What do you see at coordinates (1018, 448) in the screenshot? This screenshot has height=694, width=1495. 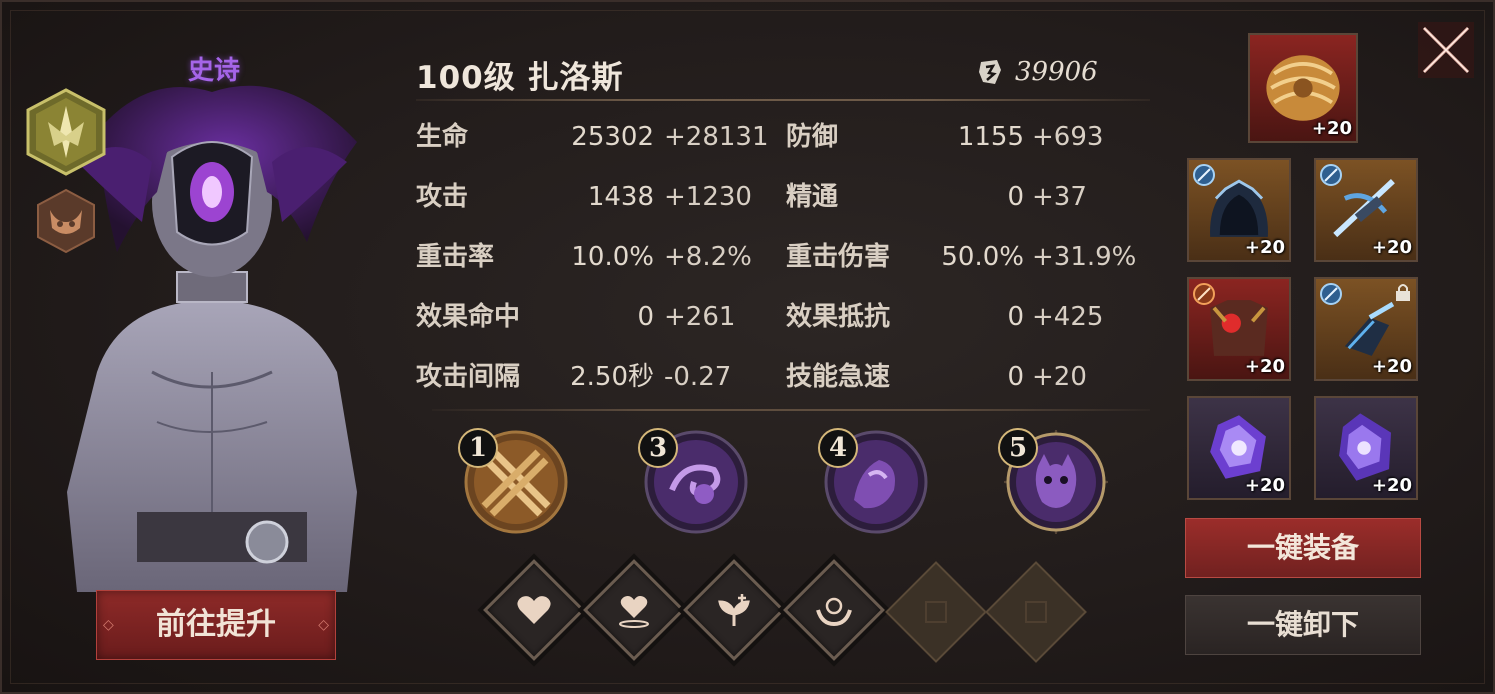 I see `skill-level-badge: 5` at bounding box center [1018, 448].